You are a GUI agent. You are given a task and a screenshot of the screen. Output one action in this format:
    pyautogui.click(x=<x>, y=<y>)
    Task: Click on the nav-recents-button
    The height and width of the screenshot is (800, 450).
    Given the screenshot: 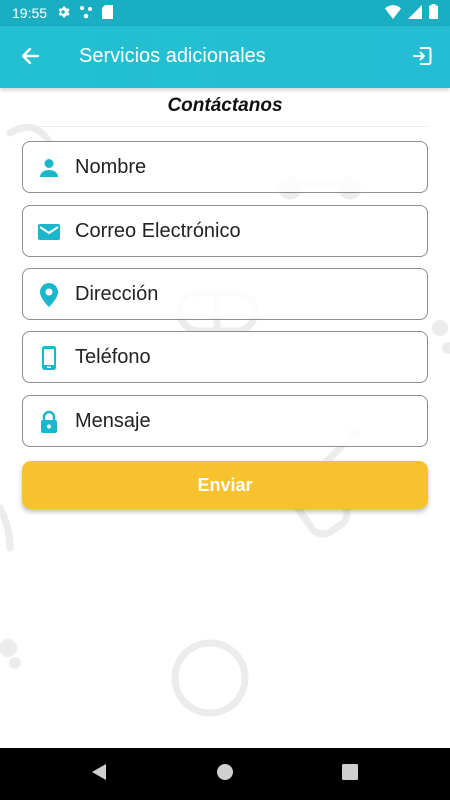 What is the action you would take?
    pyautogui.click(x=350, y=774)
    